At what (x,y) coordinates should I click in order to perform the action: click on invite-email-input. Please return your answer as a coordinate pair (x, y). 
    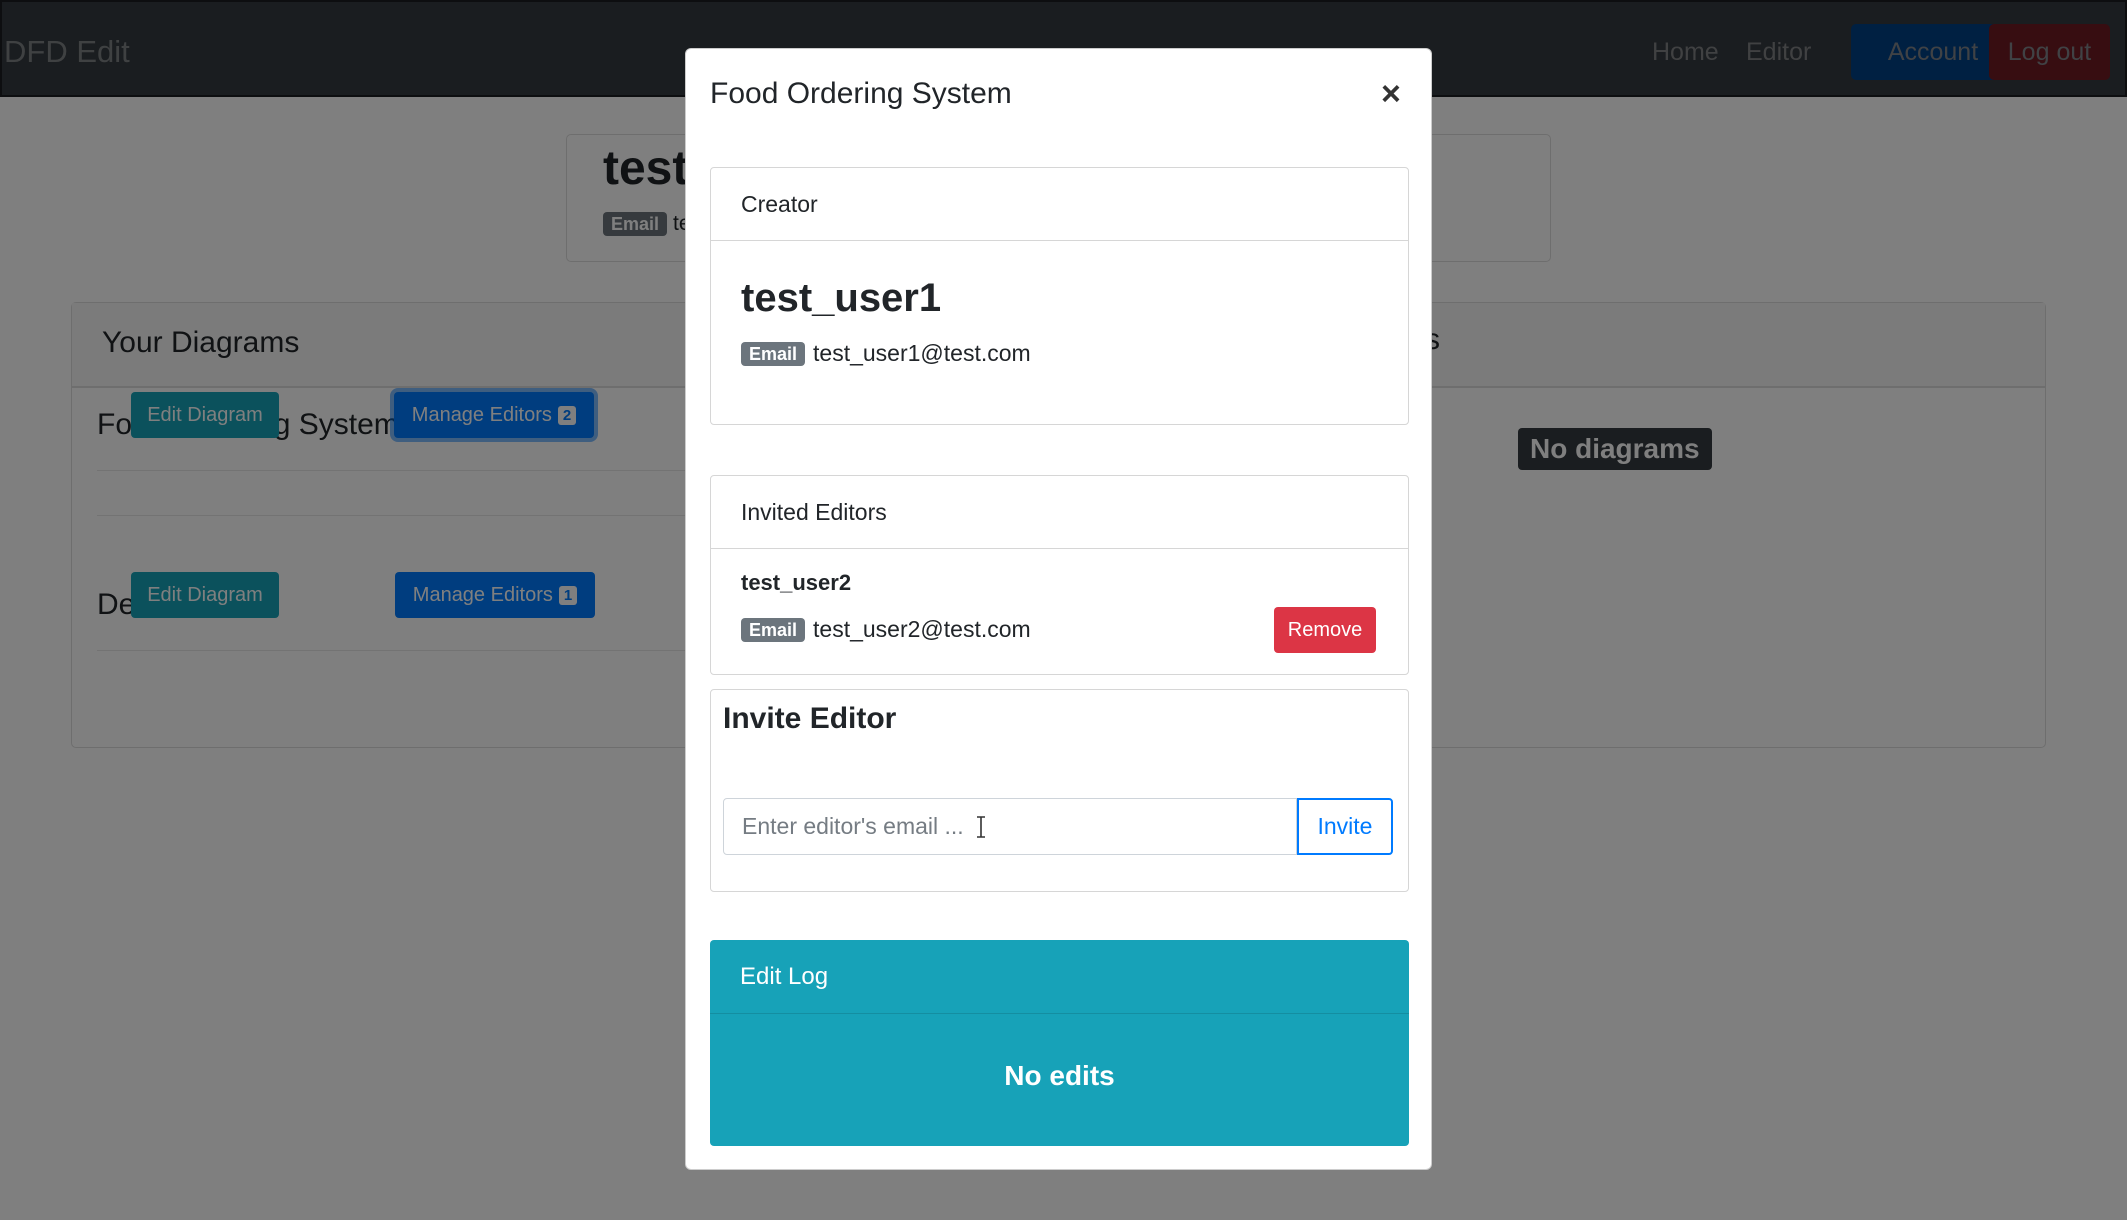
    Looking at the image, I should click on (1010, 826).